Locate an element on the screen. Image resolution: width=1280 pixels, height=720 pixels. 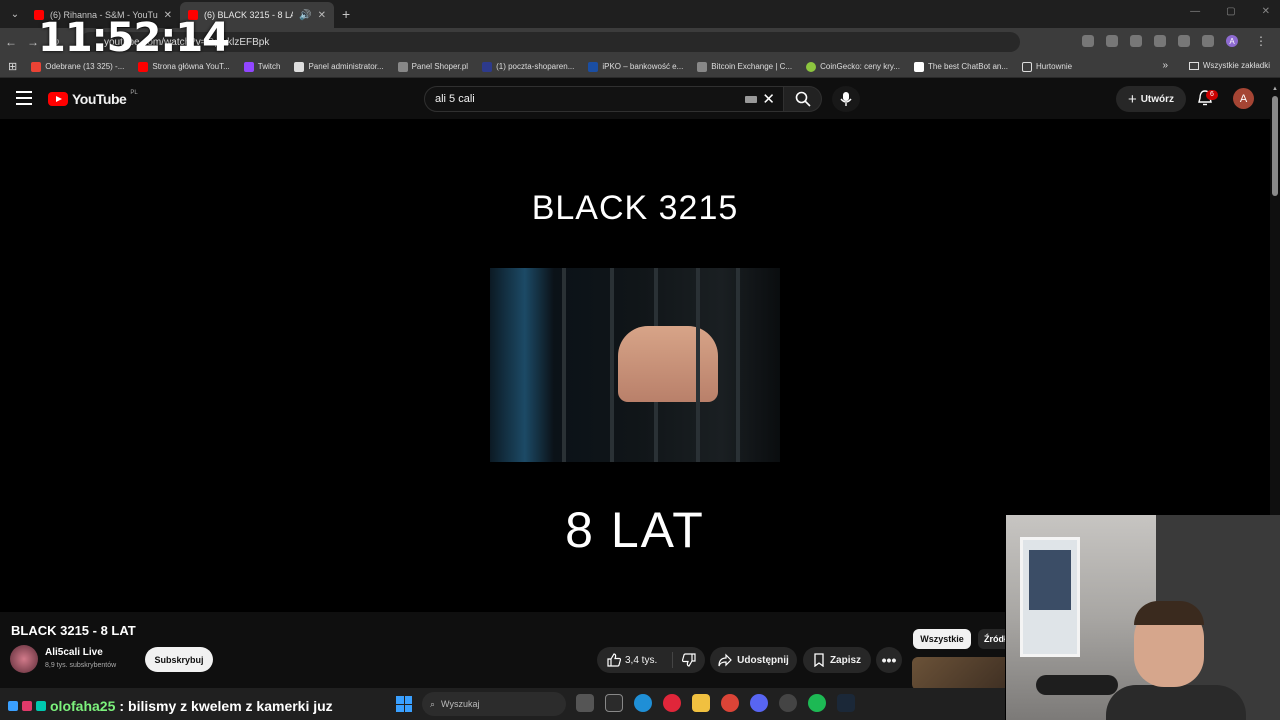
bookmark-star-icon is located at coordinates (1112, 41).